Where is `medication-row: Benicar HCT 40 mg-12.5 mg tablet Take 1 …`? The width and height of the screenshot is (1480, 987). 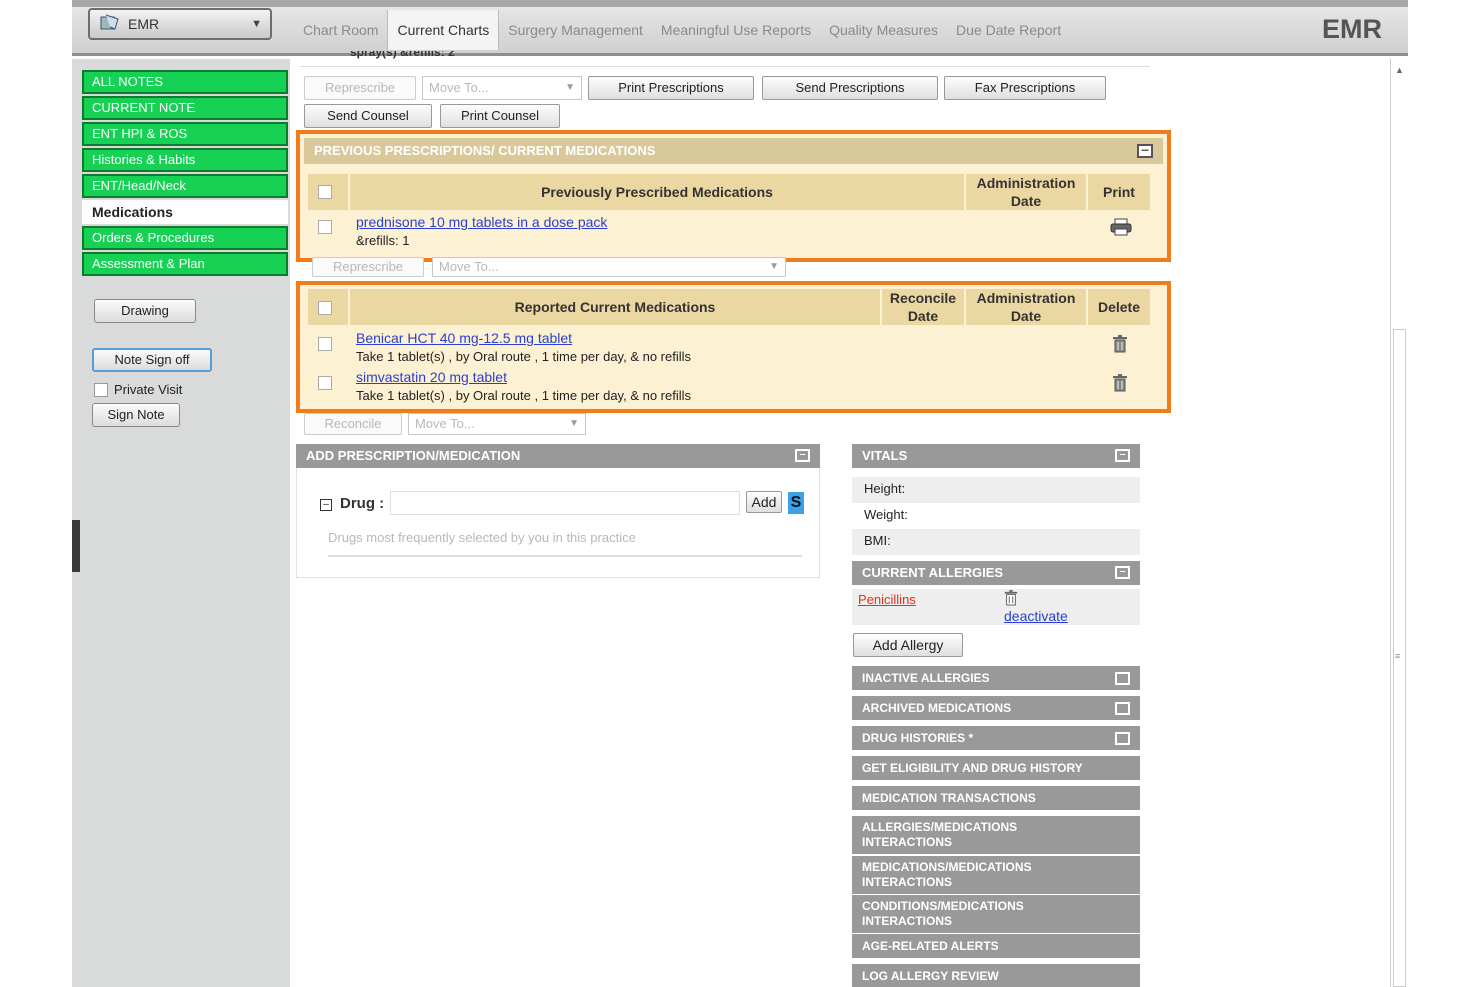 medication-row: Benicar HCT 40 mg-12.5 mg tablet Take 1 … is located at coordinates (523, 347).